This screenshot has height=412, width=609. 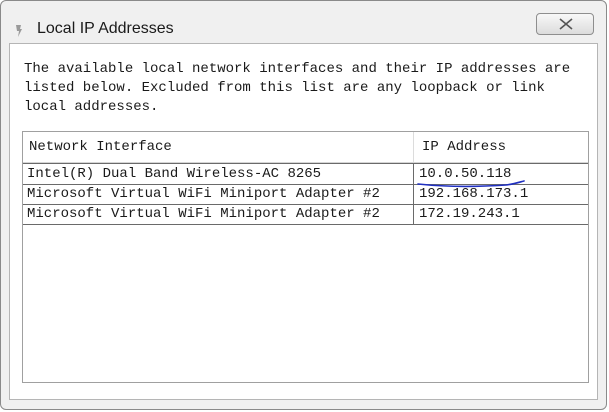 I want to click on interface-cell: Intel(R) Dual Band Wireless-AC 8265, so click(x=218, y=174).